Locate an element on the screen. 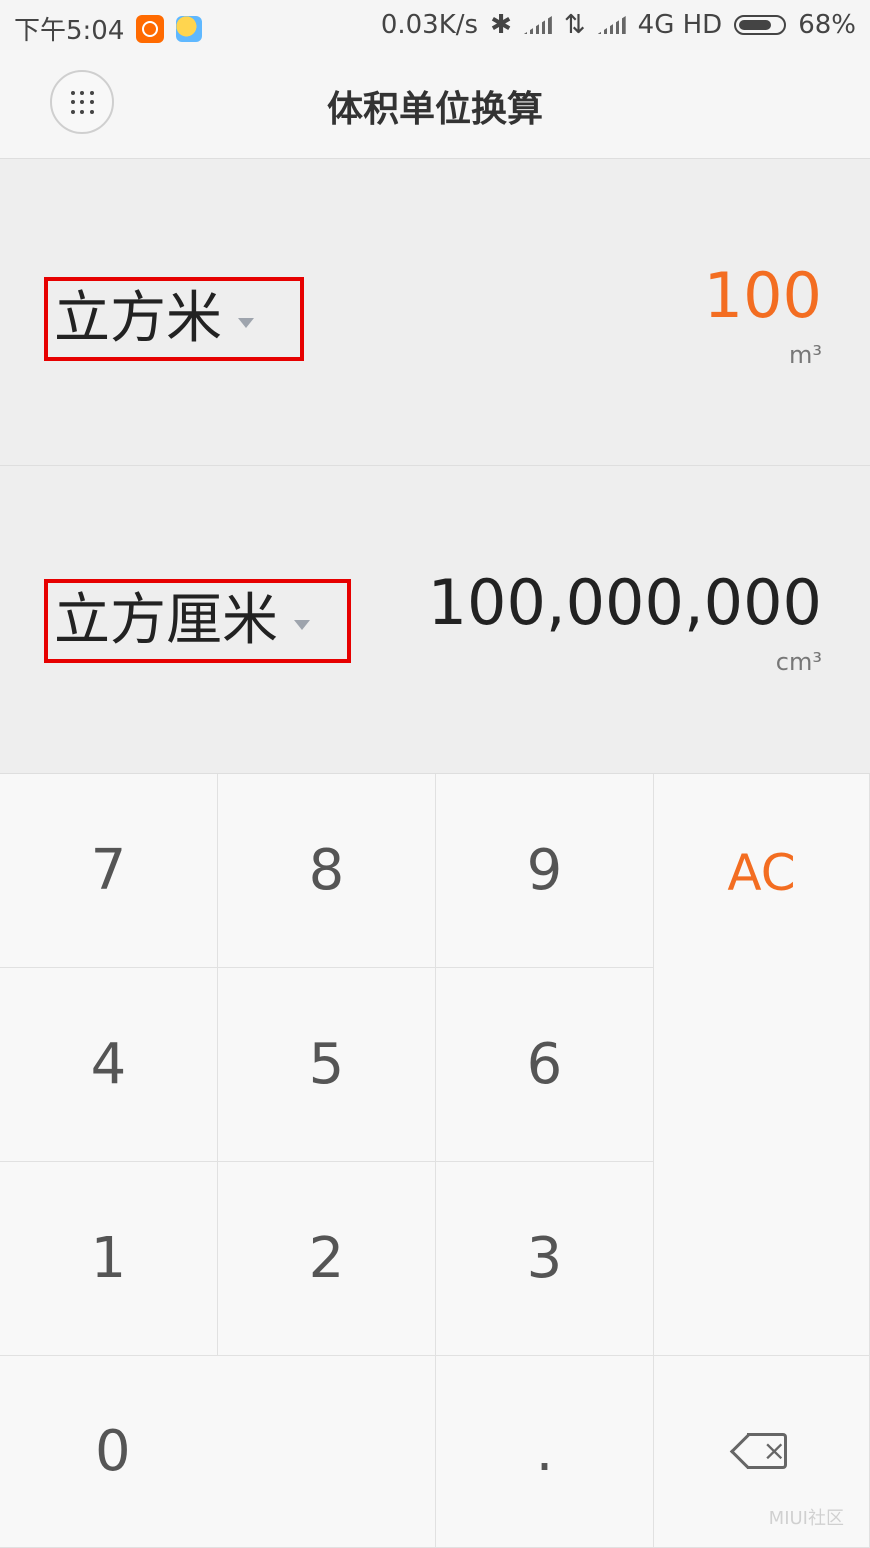 Image resolution: width=870 pixels, height=1548 pixels. status-left: 下午5:04 is located at coordinates (108, 28).